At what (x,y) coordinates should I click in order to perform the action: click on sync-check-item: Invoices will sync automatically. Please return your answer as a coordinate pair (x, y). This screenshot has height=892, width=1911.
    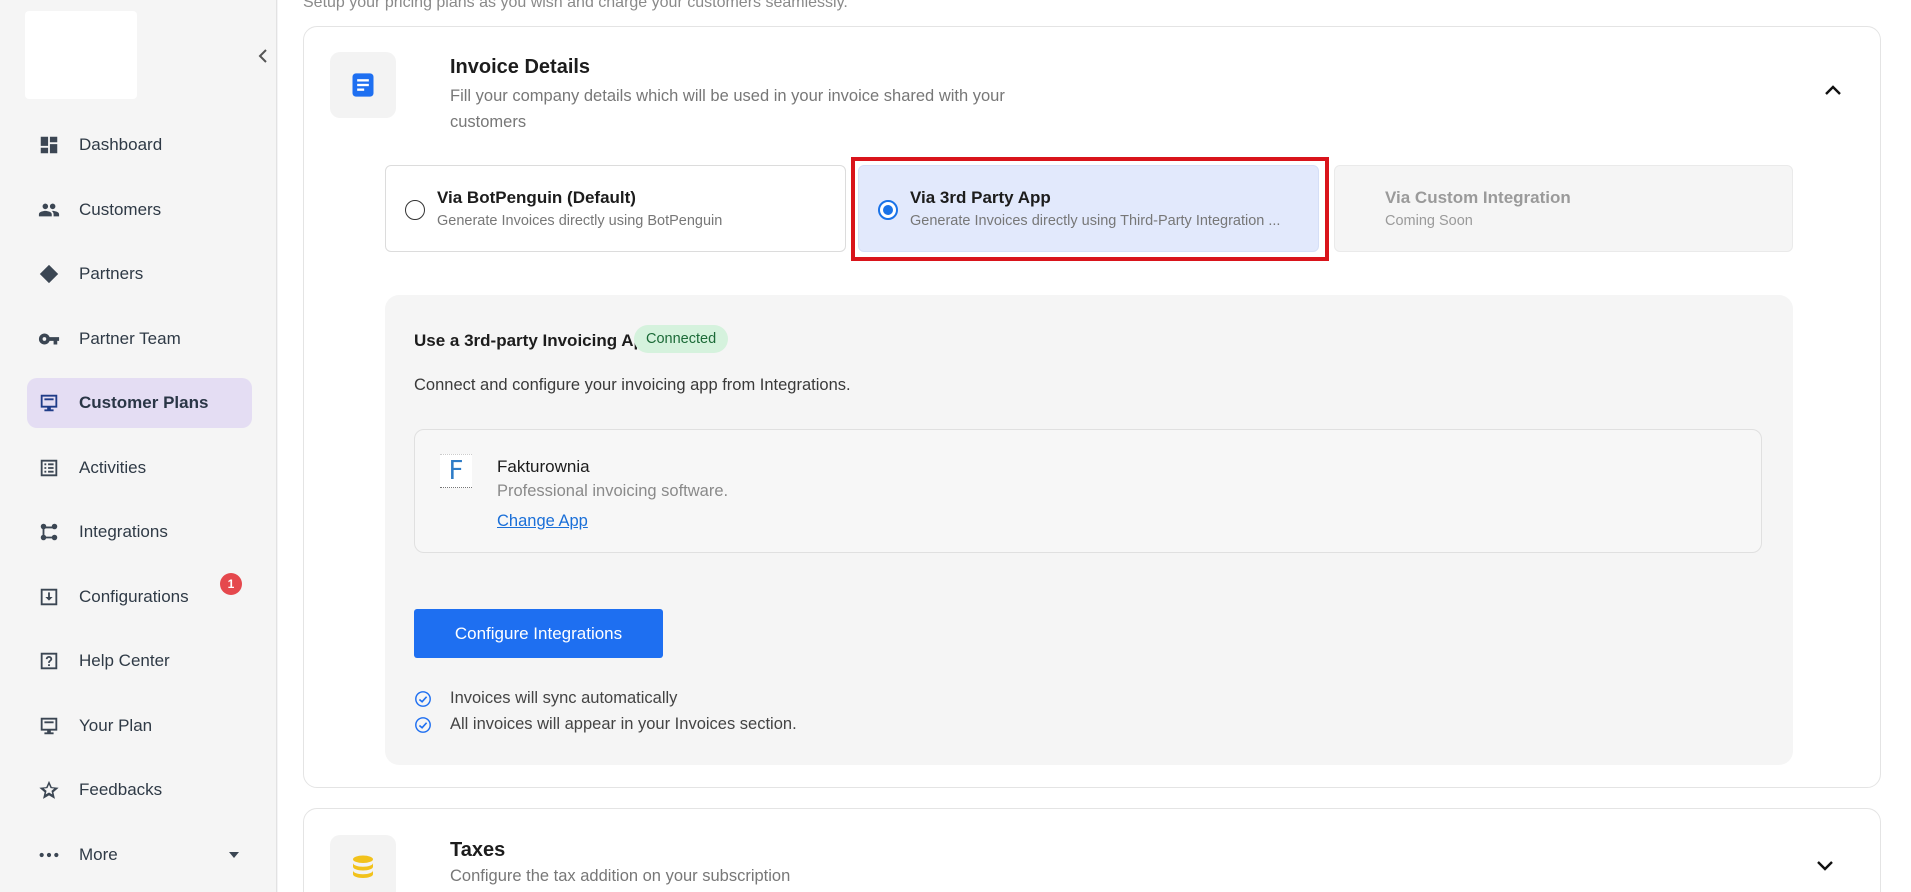
    Looking at the image, I should click on (545, 698).